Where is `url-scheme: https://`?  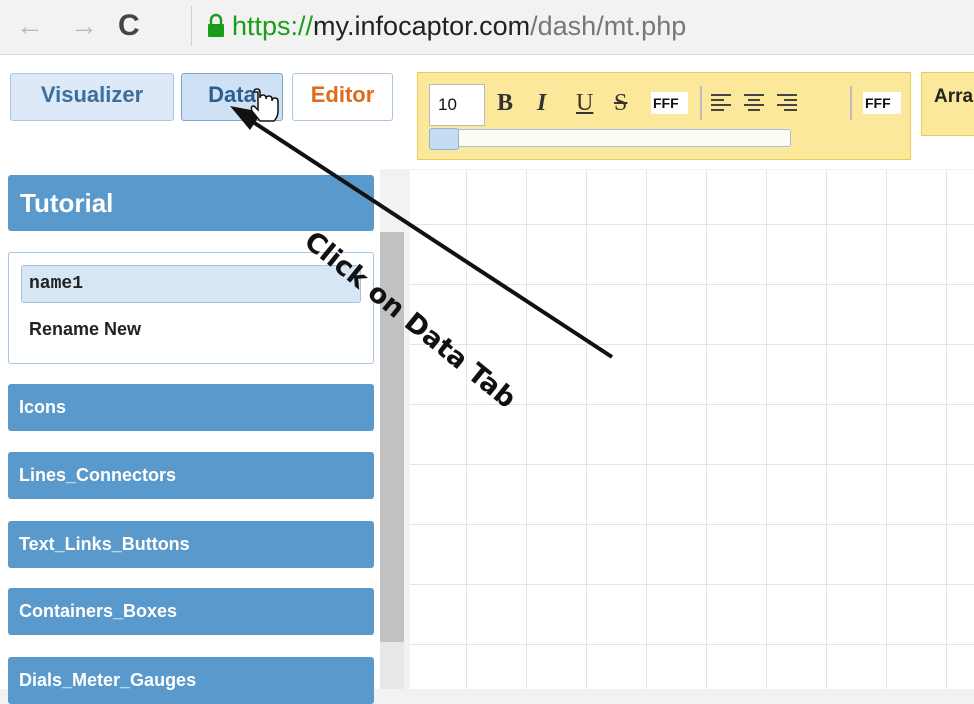
url-scheme: https:// is located at coordinates (273, 26).